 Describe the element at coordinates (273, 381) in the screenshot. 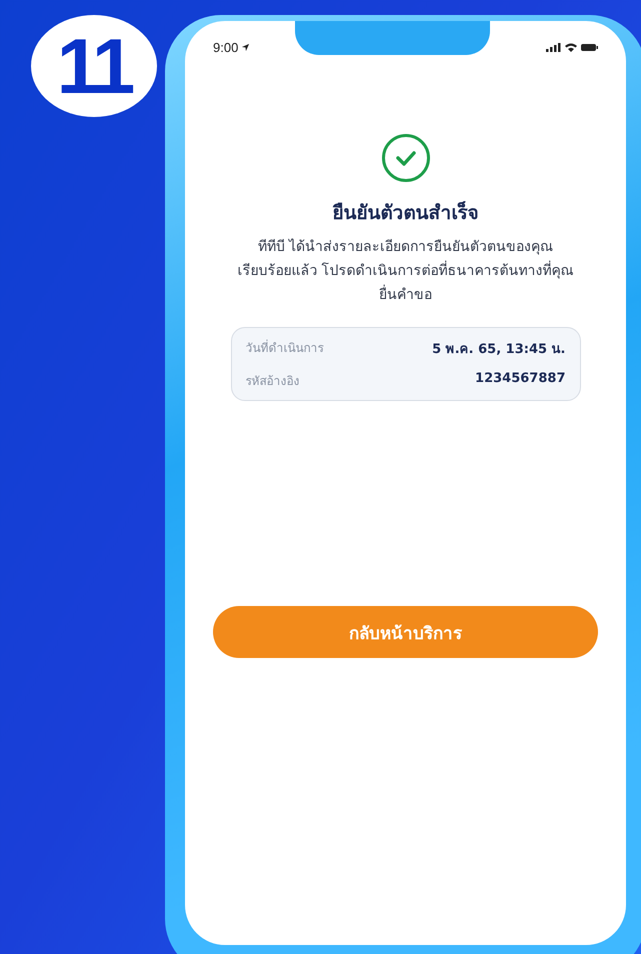

I see `detail-label: รหัสอ้างอิง` at that location.